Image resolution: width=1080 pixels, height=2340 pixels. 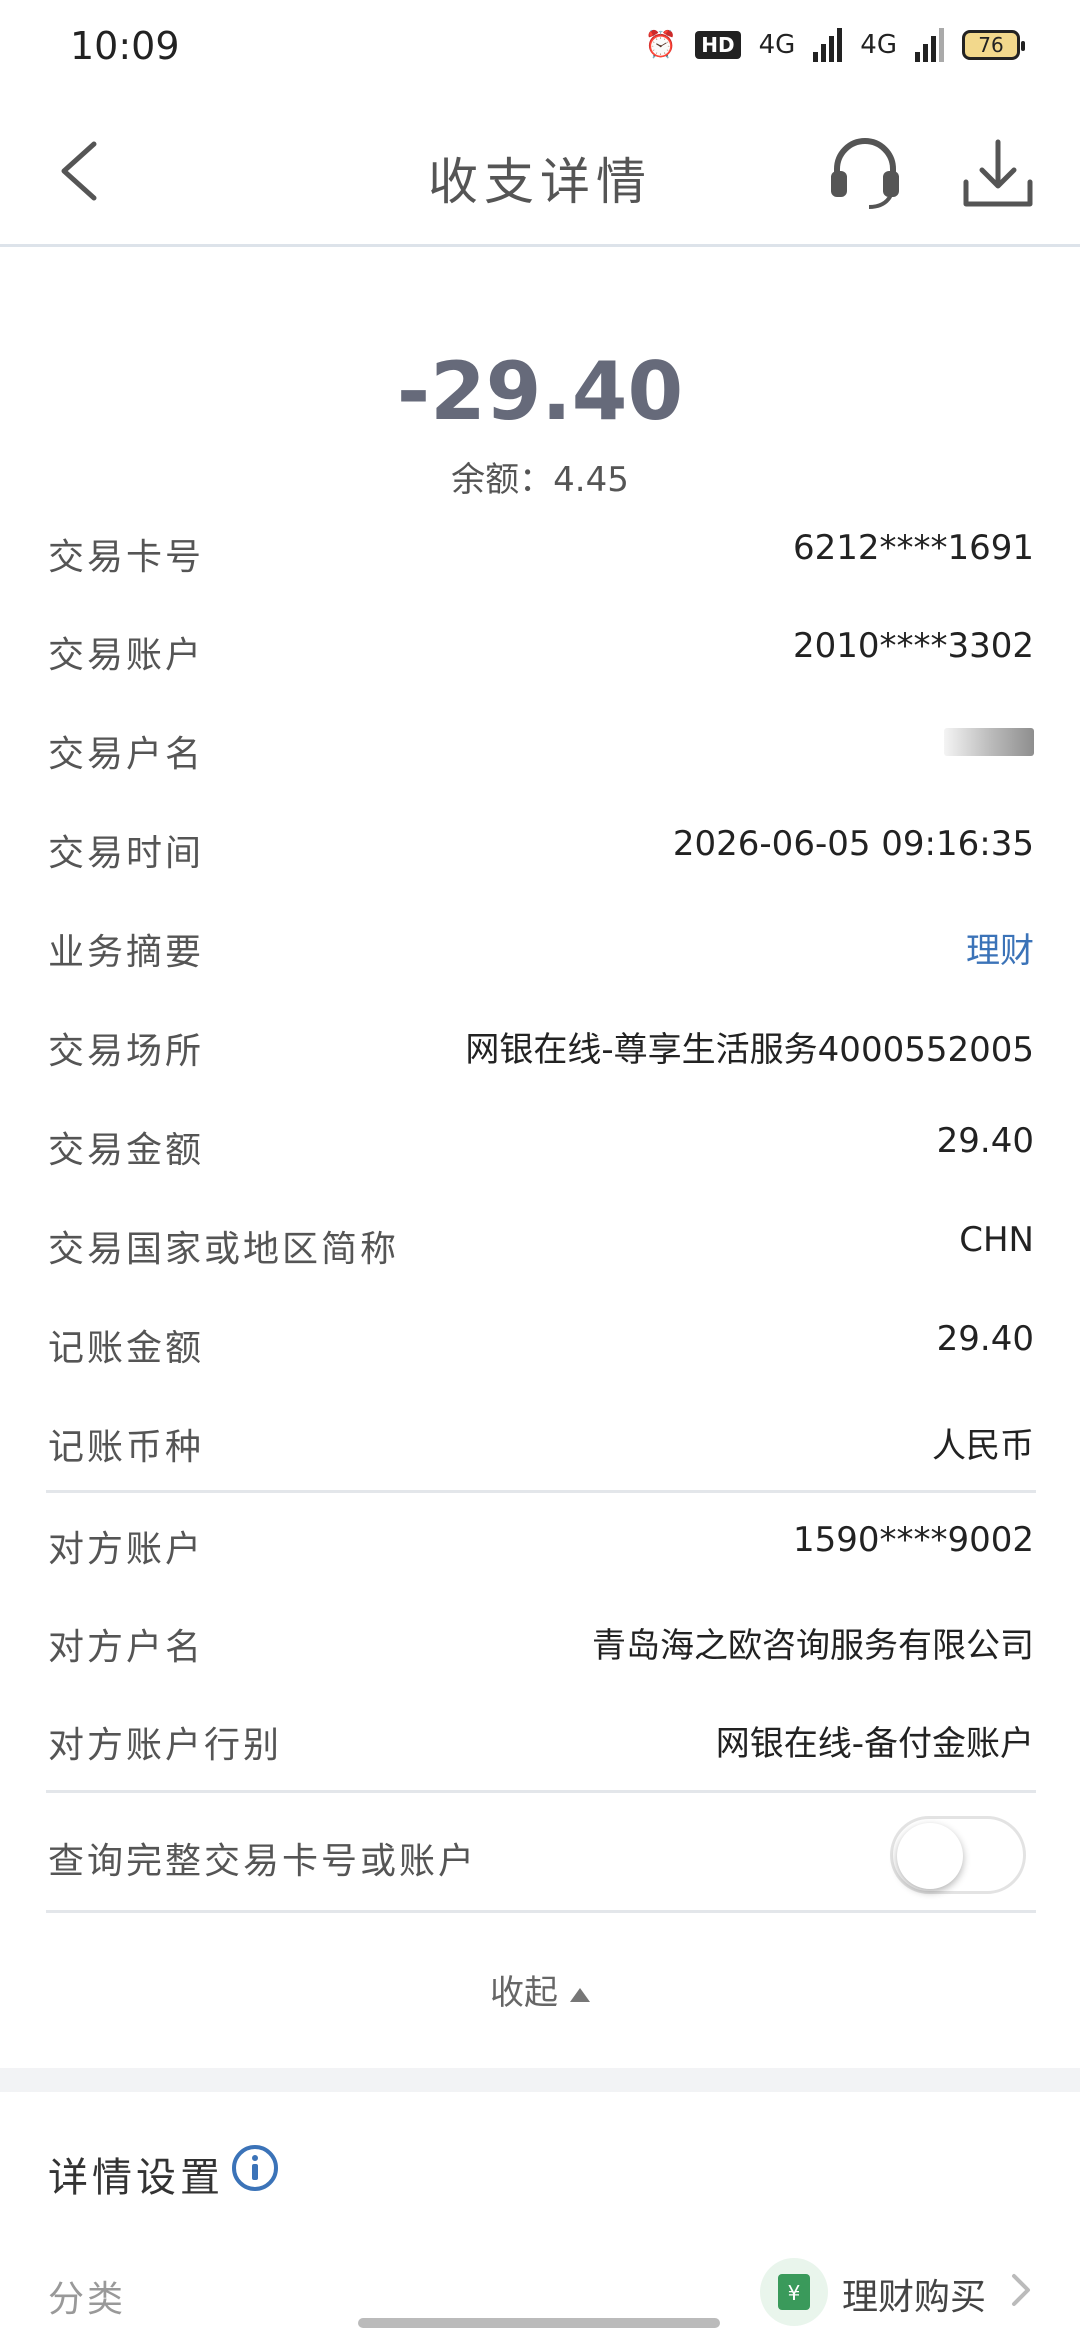 What do you see at coordinates (126, 754) in the screenshot?
I see `detail-label: 交易户名` at bounding box center [126, 754].